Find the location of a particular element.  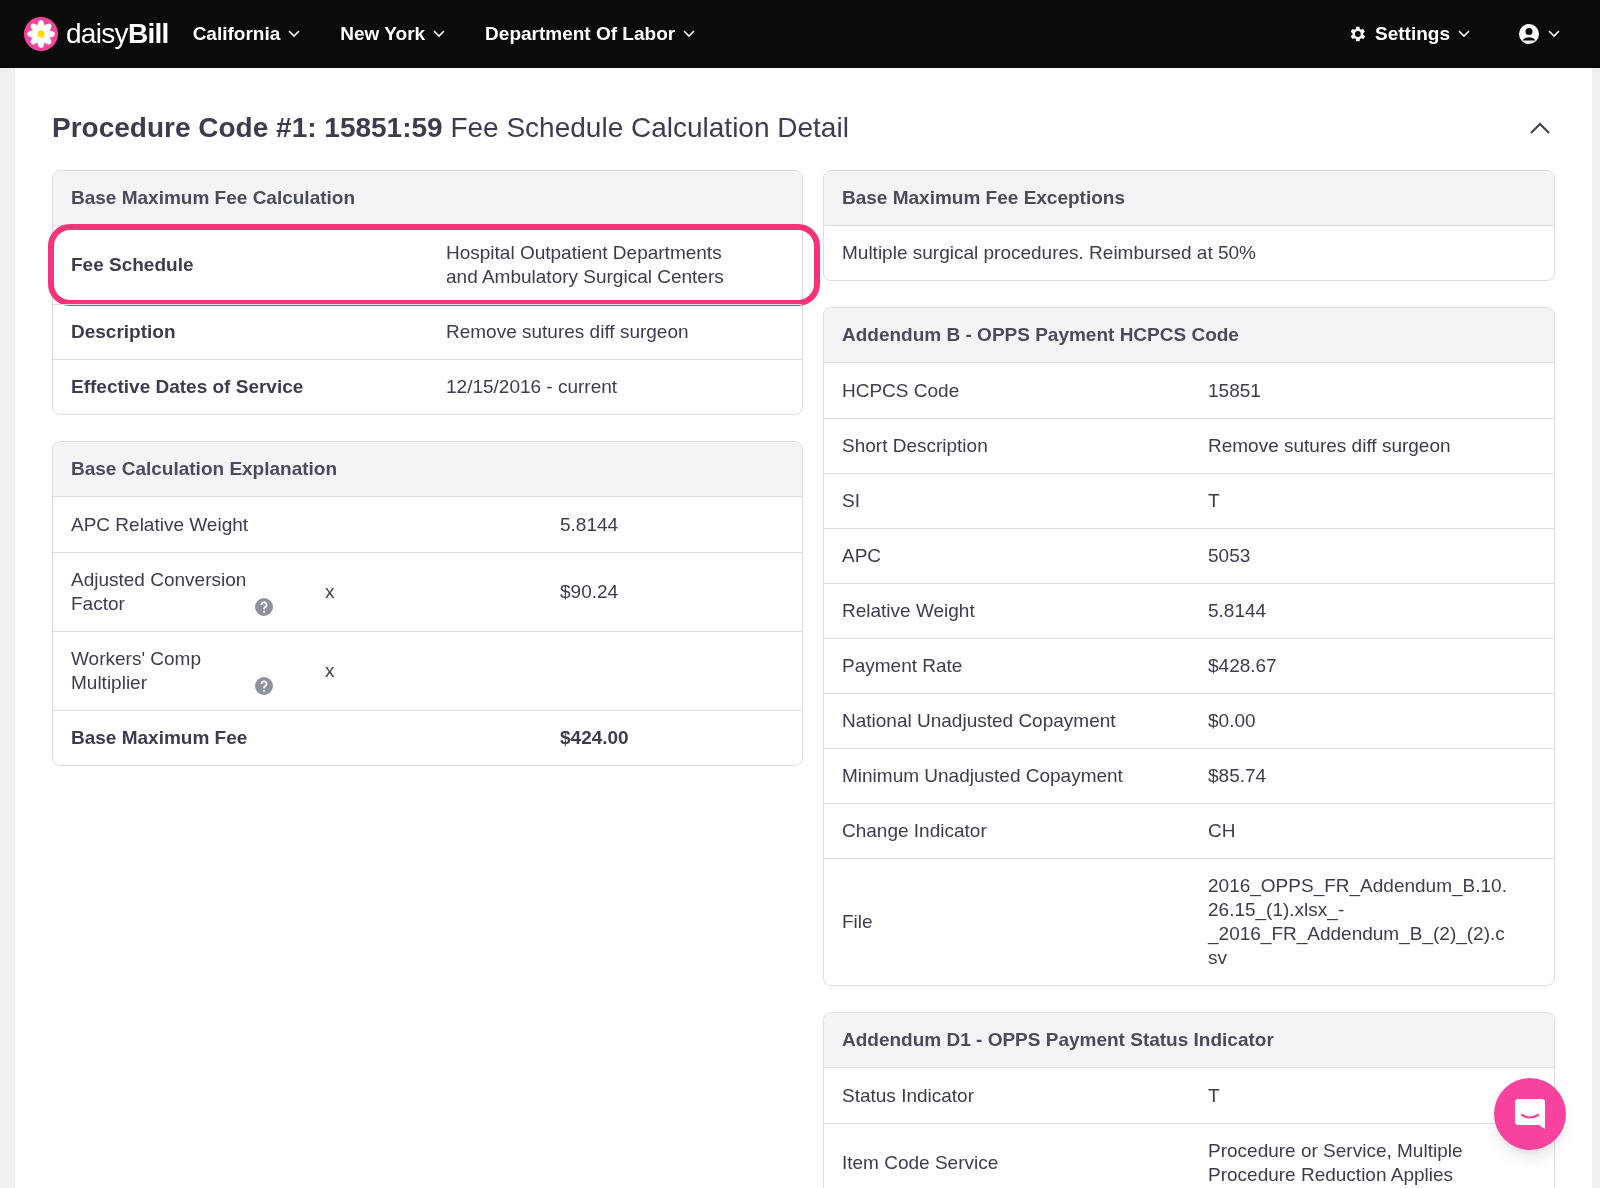

field-label: Item Code Service is located at coordinates (921, 1163).